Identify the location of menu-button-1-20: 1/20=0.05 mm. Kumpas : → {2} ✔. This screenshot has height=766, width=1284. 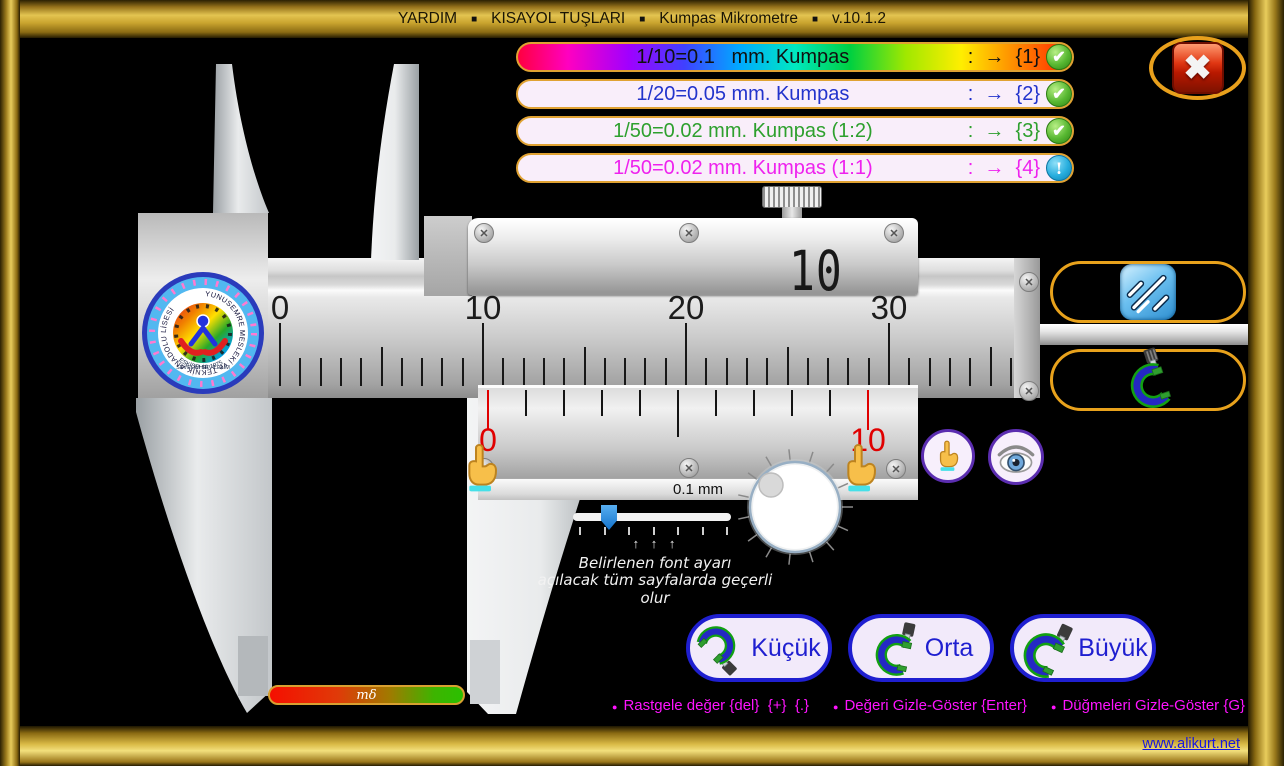
(795, 94).